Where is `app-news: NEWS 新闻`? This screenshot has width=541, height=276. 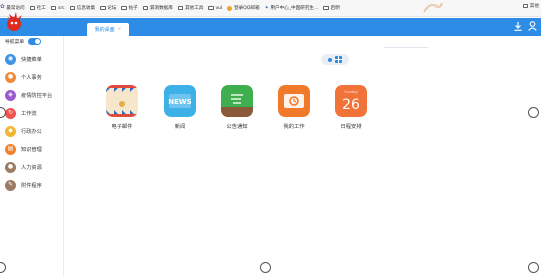
app-news: NEWS 新闻 is located at coordinates (180, 107).